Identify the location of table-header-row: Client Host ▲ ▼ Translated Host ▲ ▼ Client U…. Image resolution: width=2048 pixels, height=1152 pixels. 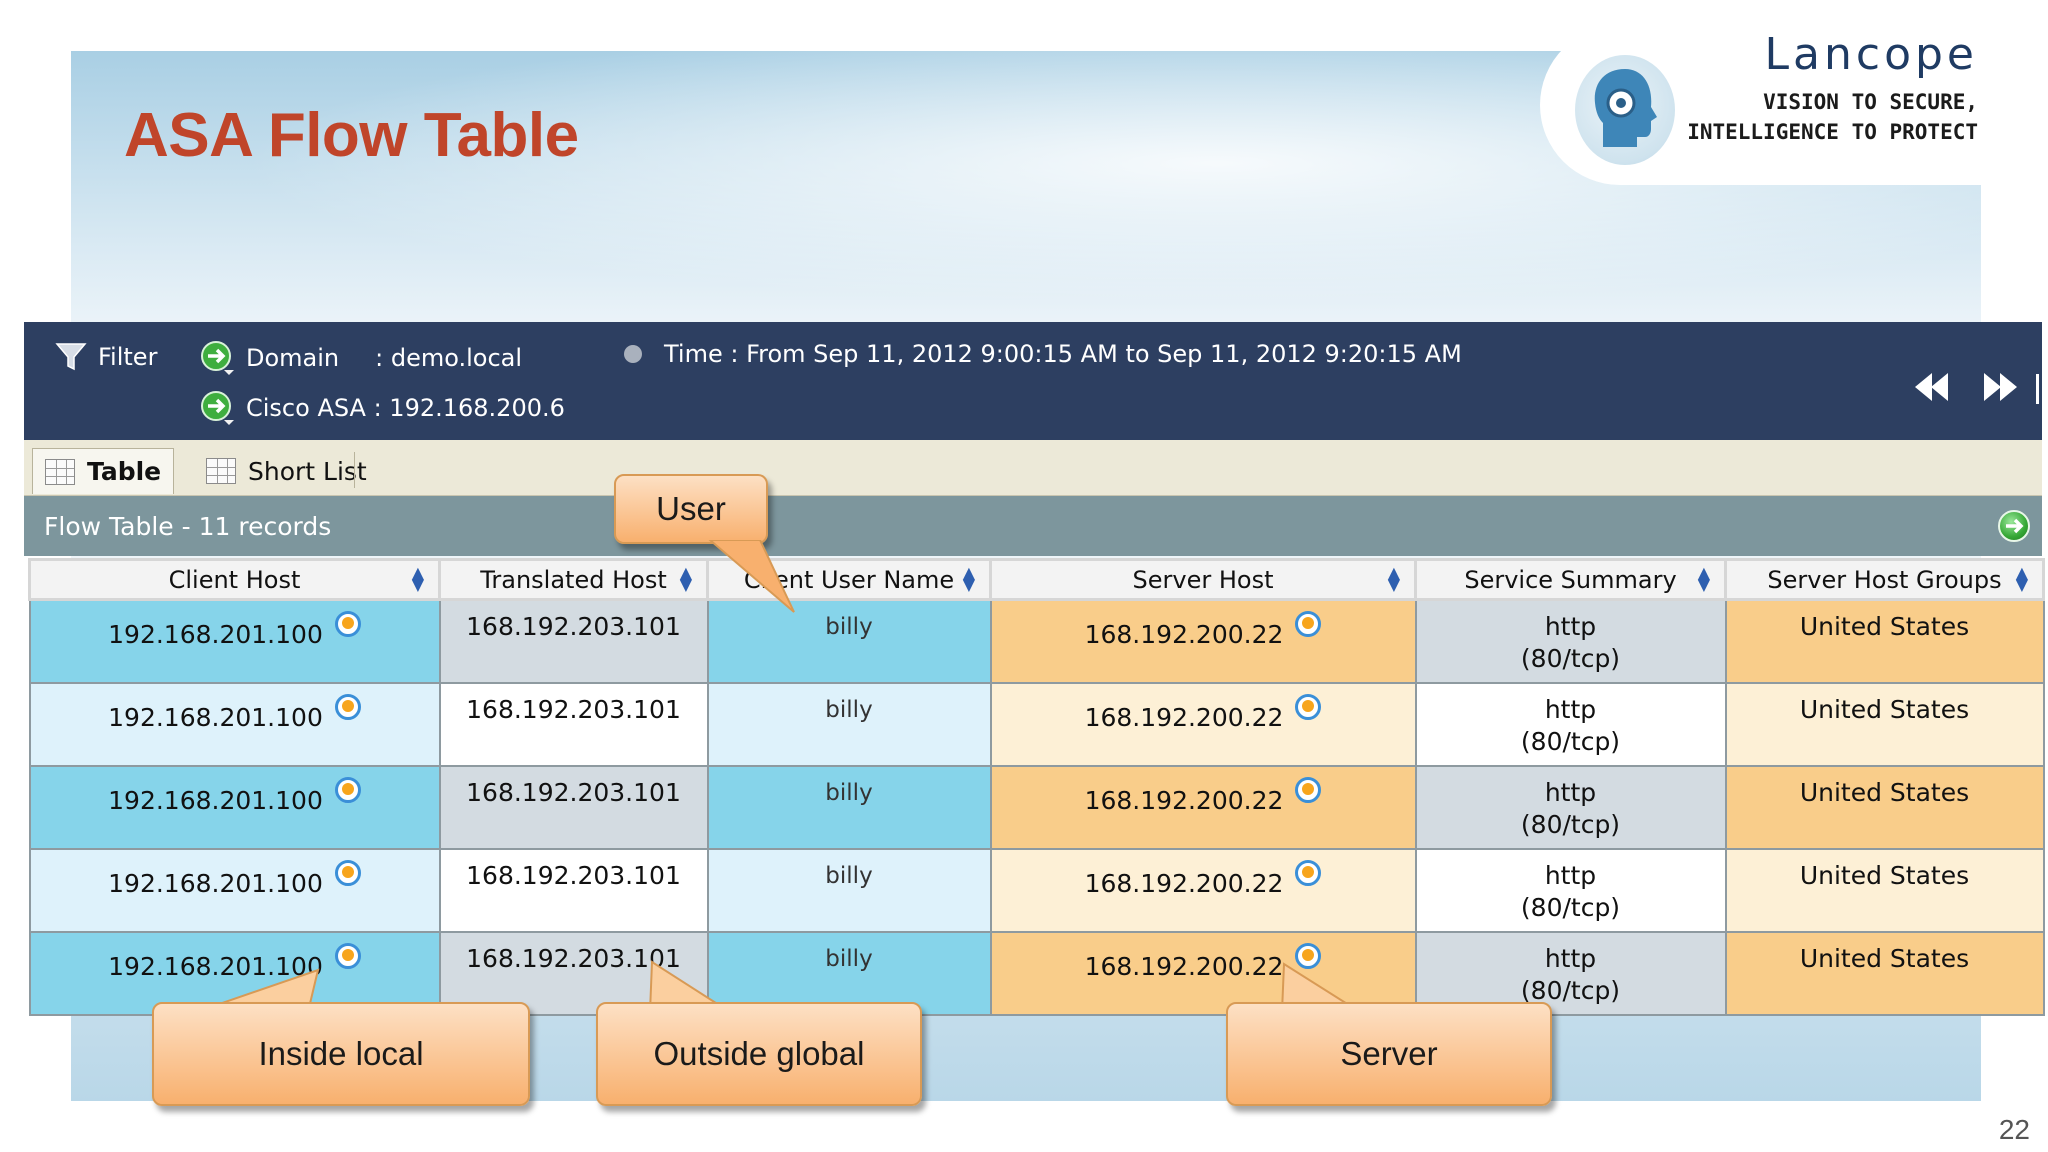
(1036, 579).